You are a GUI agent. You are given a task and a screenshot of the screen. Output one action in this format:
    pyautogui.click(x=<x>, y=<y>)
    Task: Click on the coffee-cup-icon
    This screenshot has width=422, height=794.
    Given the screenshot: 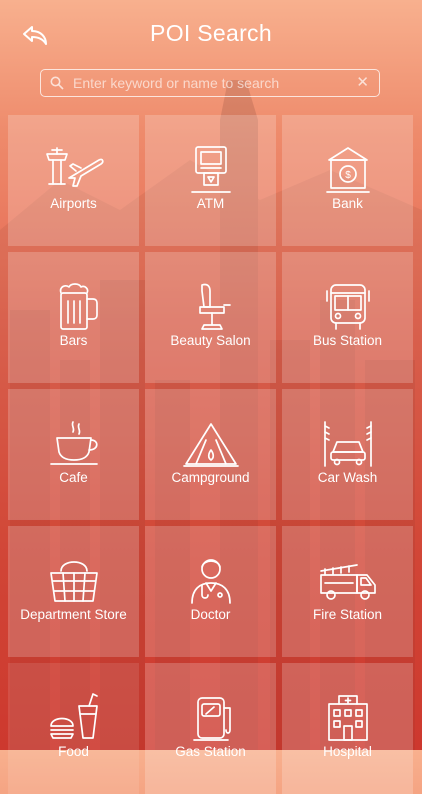 What is the action you would take?
    pyautogui.click(x=74, y=443)
    